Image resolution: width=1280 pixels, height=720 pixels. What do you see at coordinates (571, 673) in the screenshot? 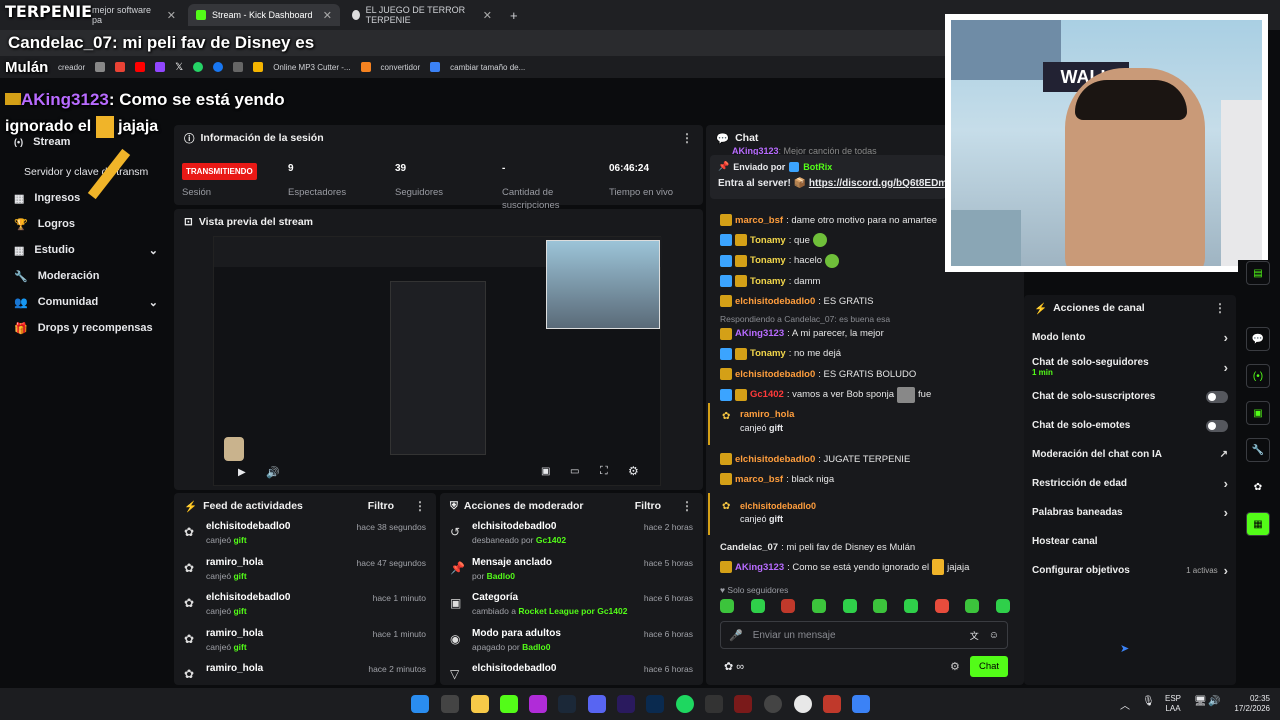
I see `mod-action-item: ▽ elchisitodebadlo0 hace 6 horas` at bounding box center [571, 673].